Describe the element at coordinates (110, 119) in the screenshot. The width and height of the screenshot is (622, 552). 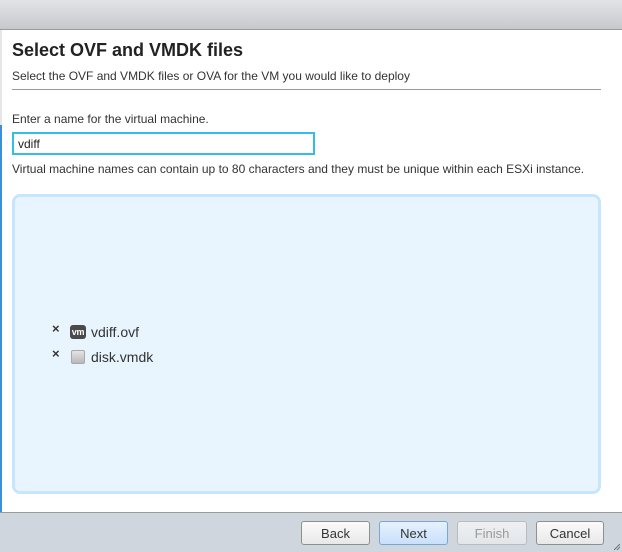
I see `vm-name-label: Enter a name for the virtual machine.` at that location.